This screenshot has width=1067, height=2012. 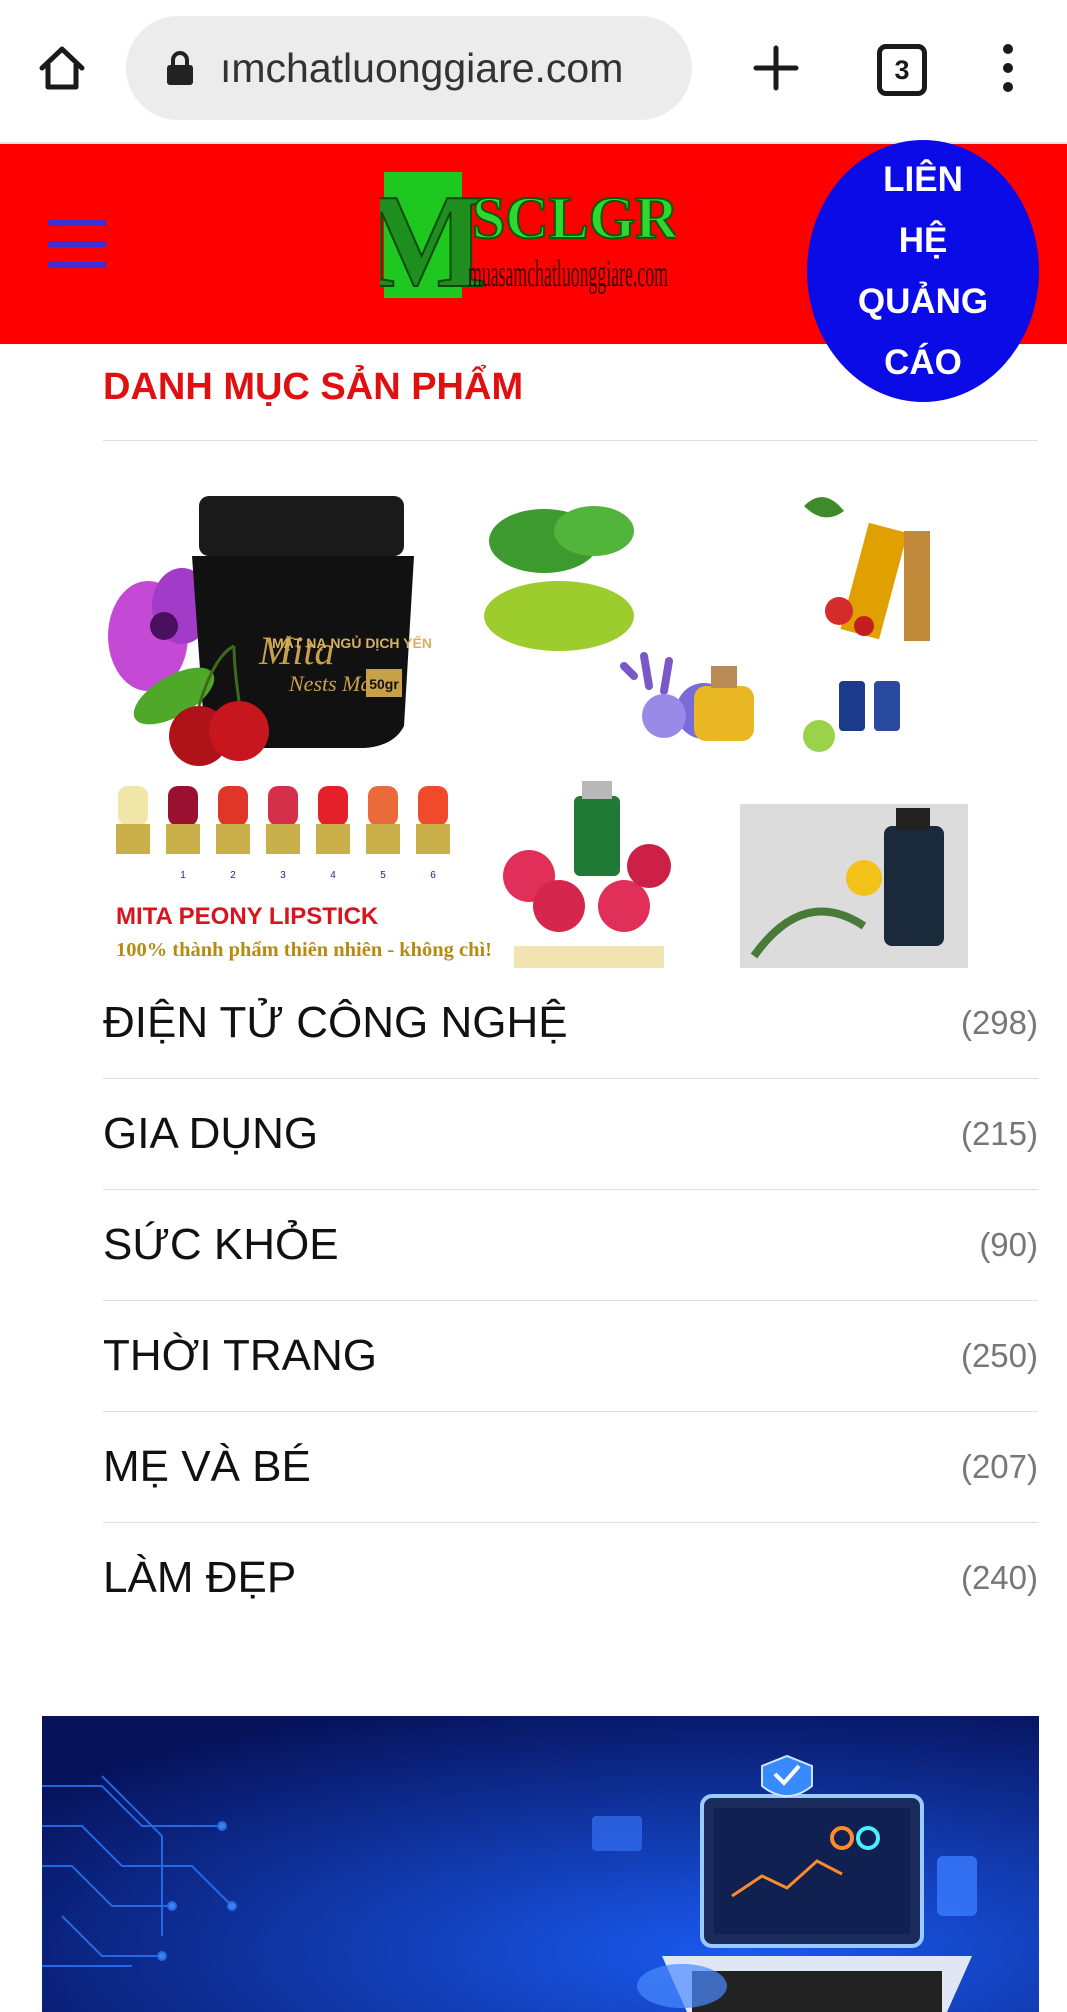 What do you see at coordinates (283, 875) in the screenshot?
I see `shade-number: 3` at bounding box center [283, 875].